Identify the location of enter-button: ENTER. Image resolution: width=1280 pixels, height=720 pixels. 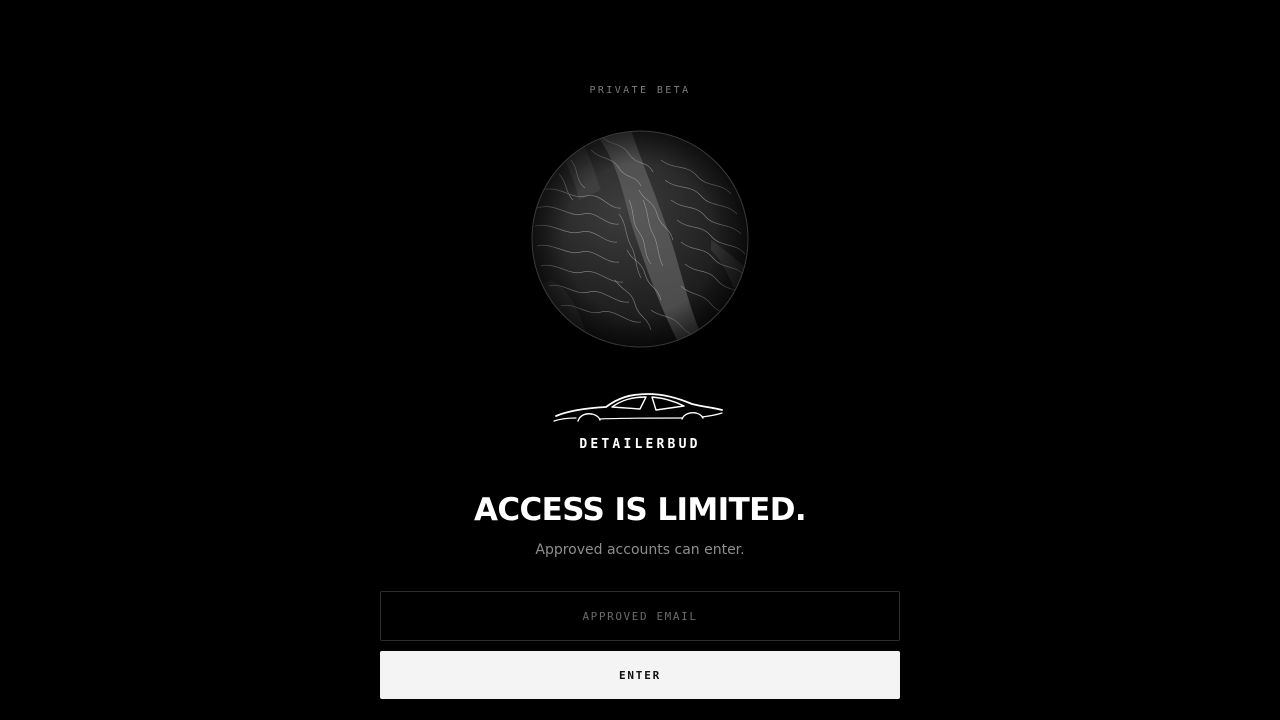
(640, 675).